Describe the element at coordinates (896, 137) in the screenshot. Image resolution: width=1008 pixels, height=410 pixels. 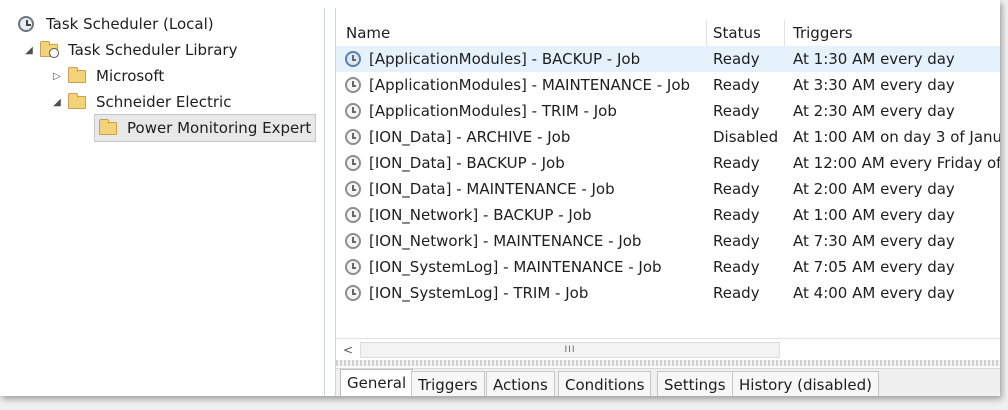
I see `task-trigger: At 1:00 AM on day 3 of Janu` at that location.